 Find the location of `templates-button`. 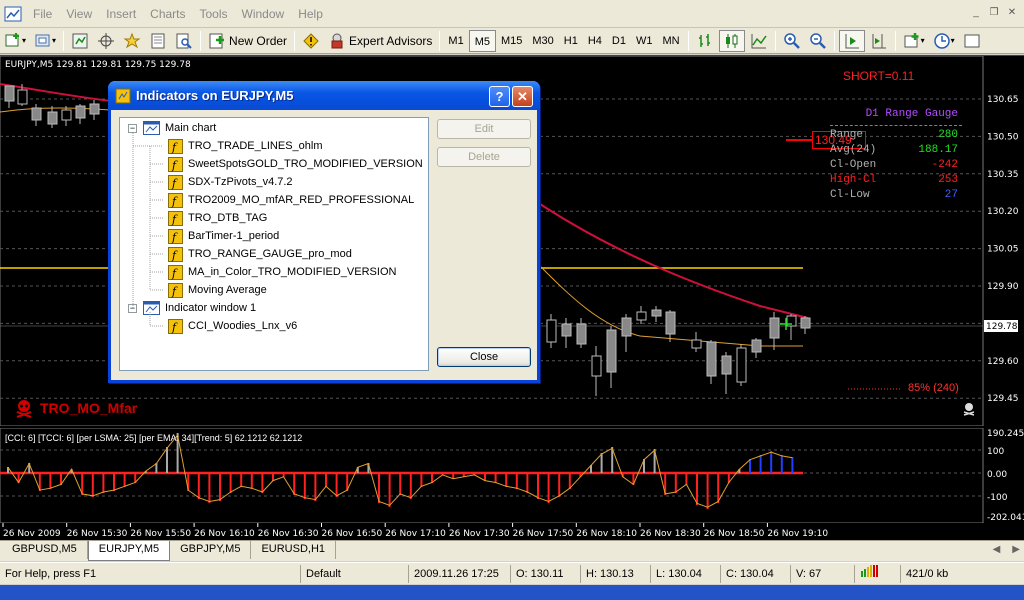

templates-button is located at coordinates (972, 41).